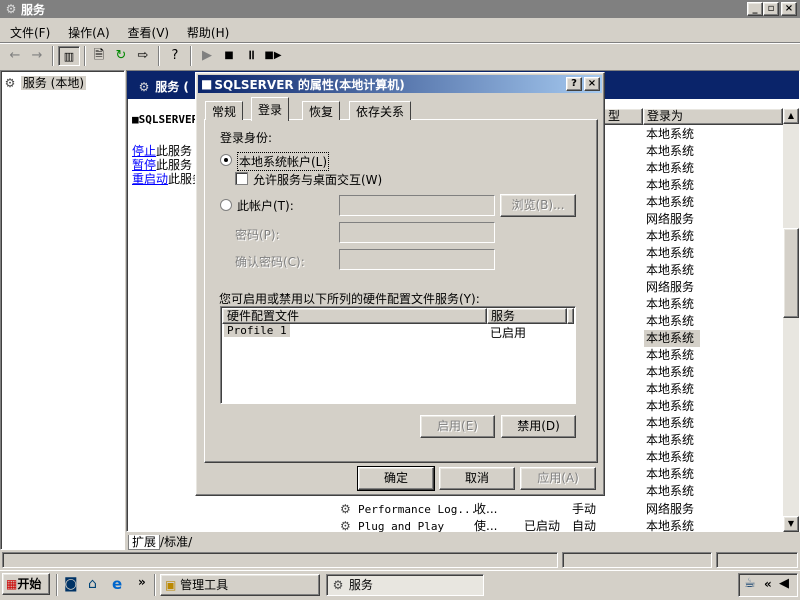  Describe the element at coordinates (527, 316) in the screenshot. I see `hw-col-service: 服务` at that location.